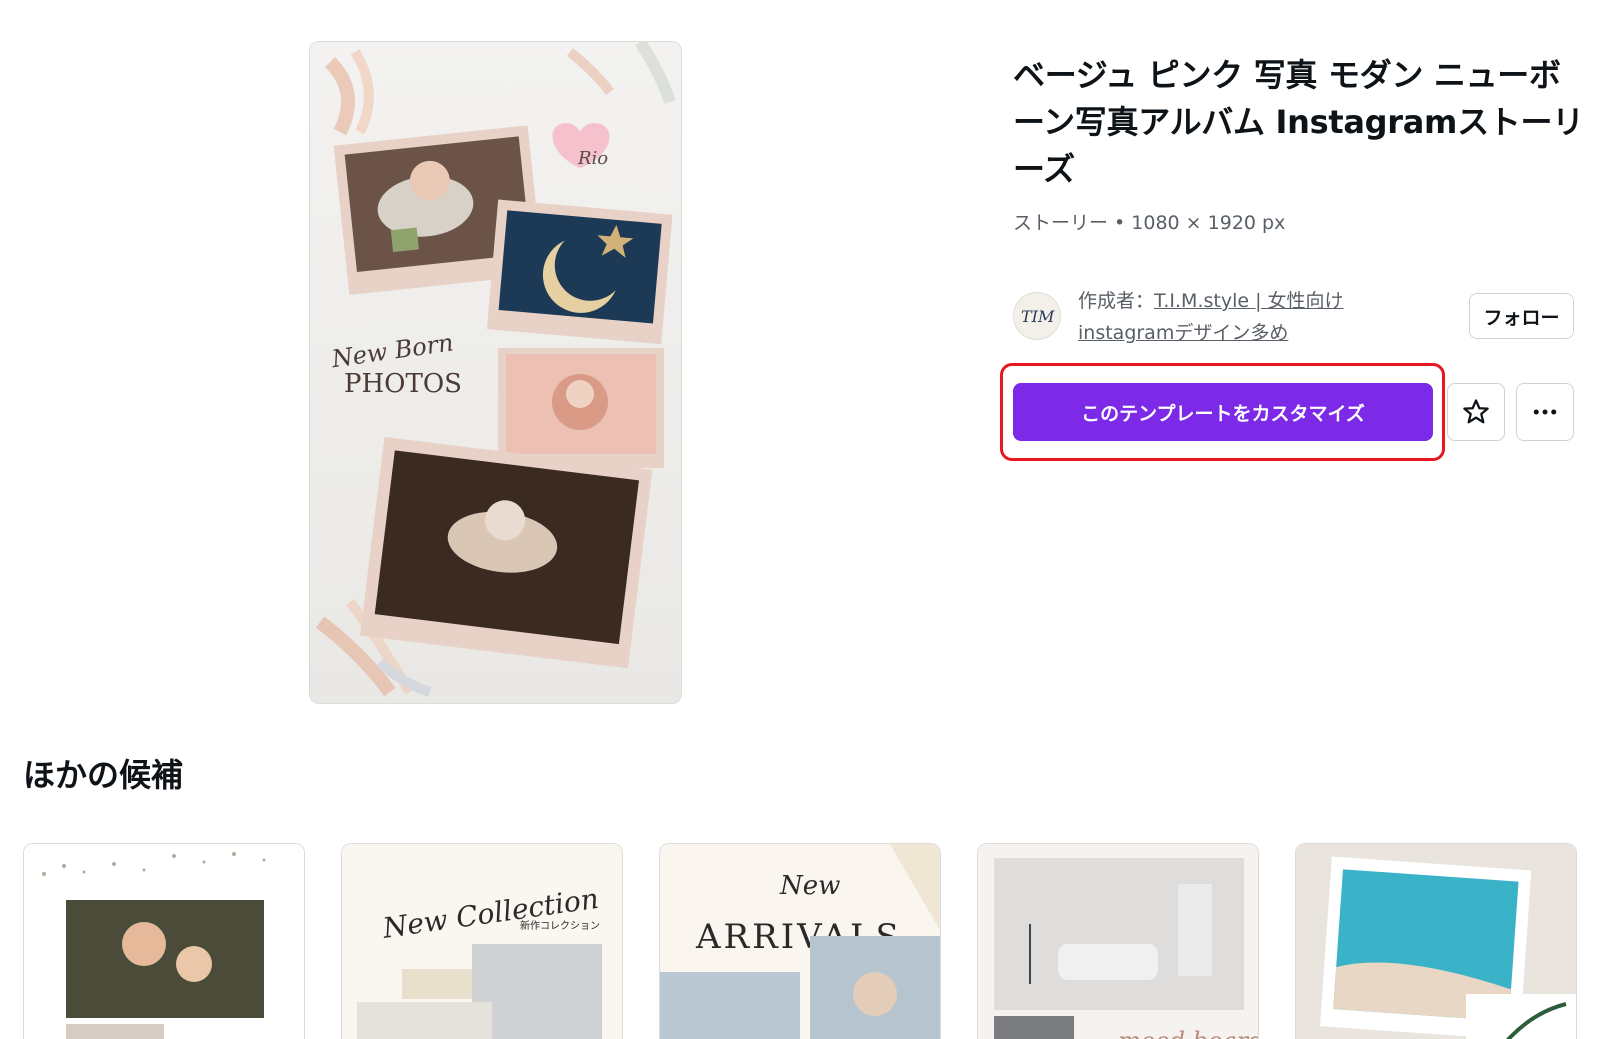 The width and height of the screenshot is (1600, 1039). I want to click on favorite-button, so click(1476, 412).